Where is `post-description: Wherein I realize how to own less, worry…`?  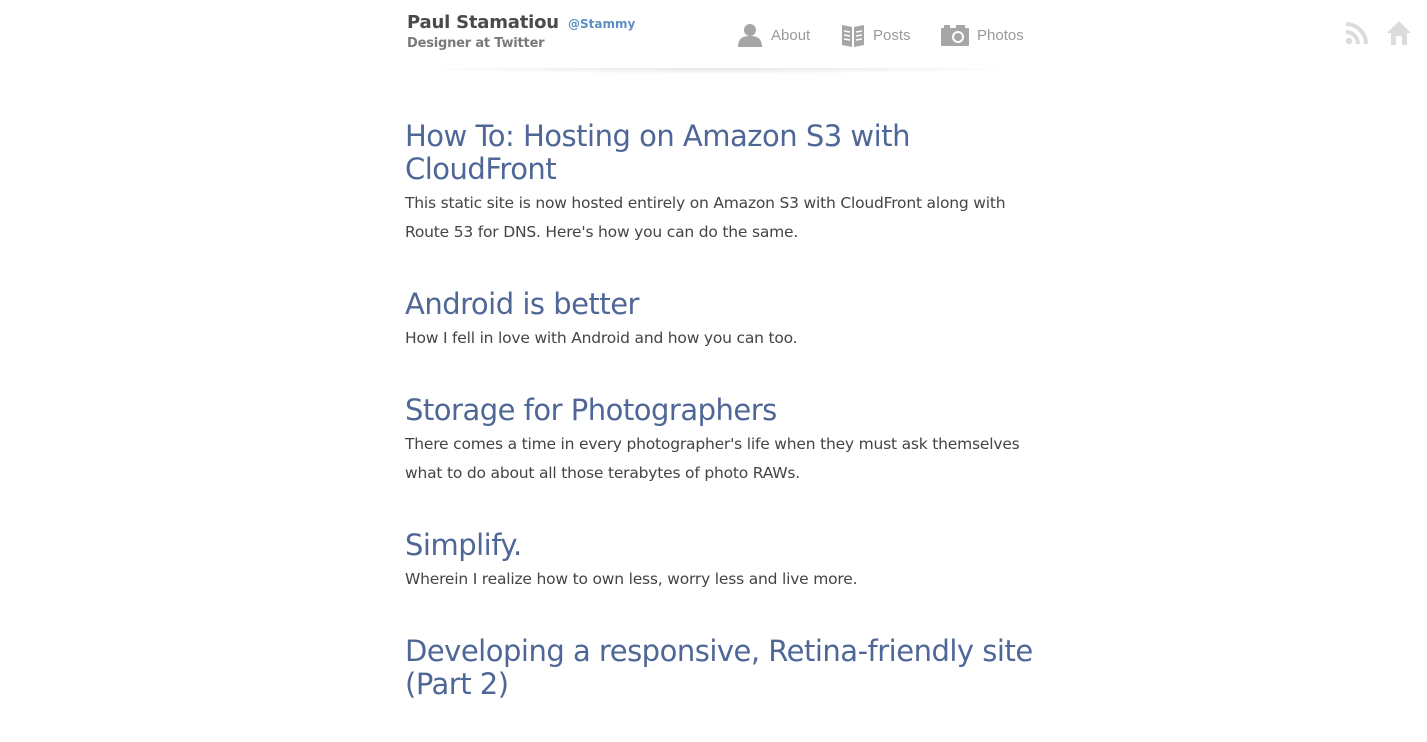
post-description: Wherein I realize how to own less, worry… is located at coordinates (631, 579).